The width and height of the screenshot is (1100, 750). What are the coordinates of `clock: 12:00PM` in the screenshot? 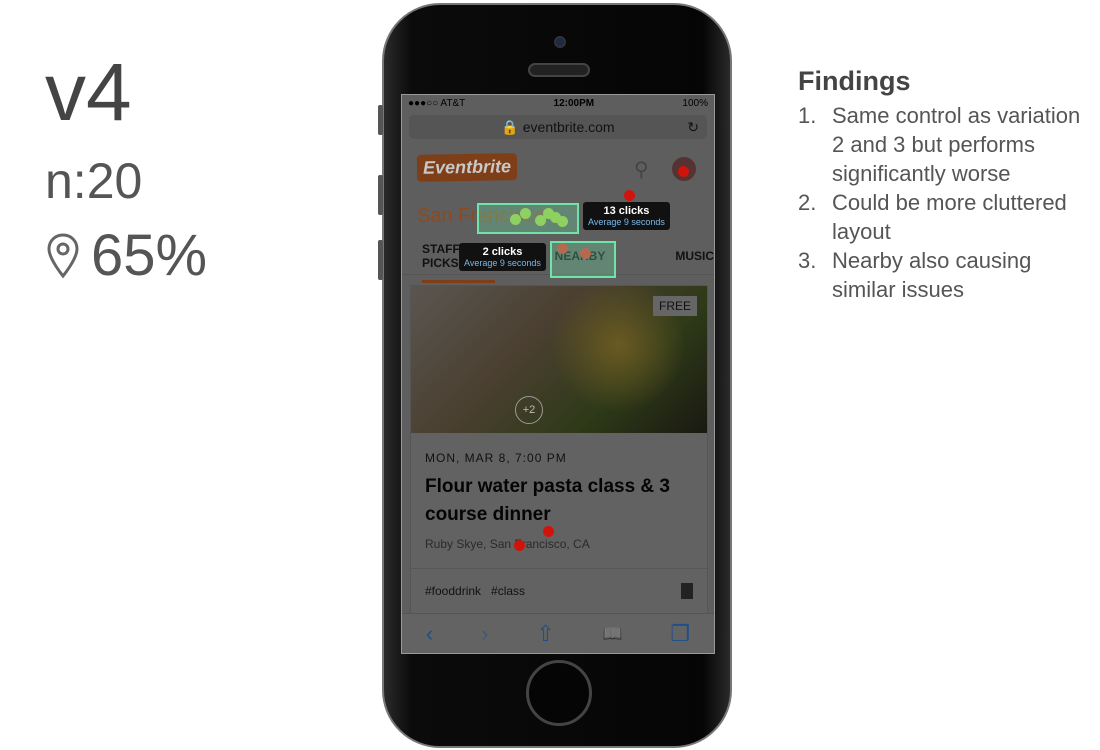 It's located at (574, 103).